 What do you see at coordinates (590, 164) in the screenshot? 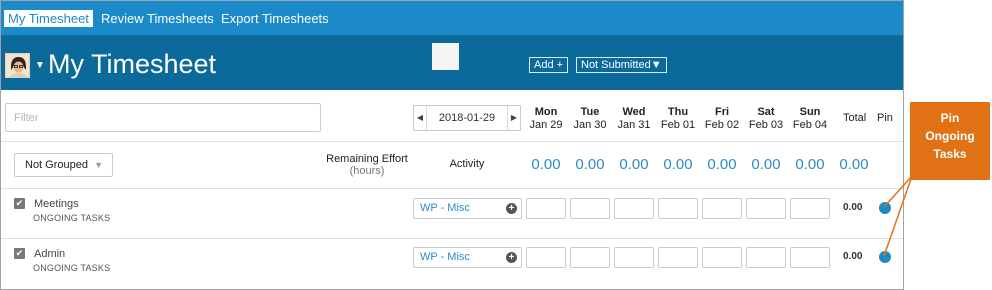
I see `day-total-tue: 0.00` at bounding box center [590, 164].